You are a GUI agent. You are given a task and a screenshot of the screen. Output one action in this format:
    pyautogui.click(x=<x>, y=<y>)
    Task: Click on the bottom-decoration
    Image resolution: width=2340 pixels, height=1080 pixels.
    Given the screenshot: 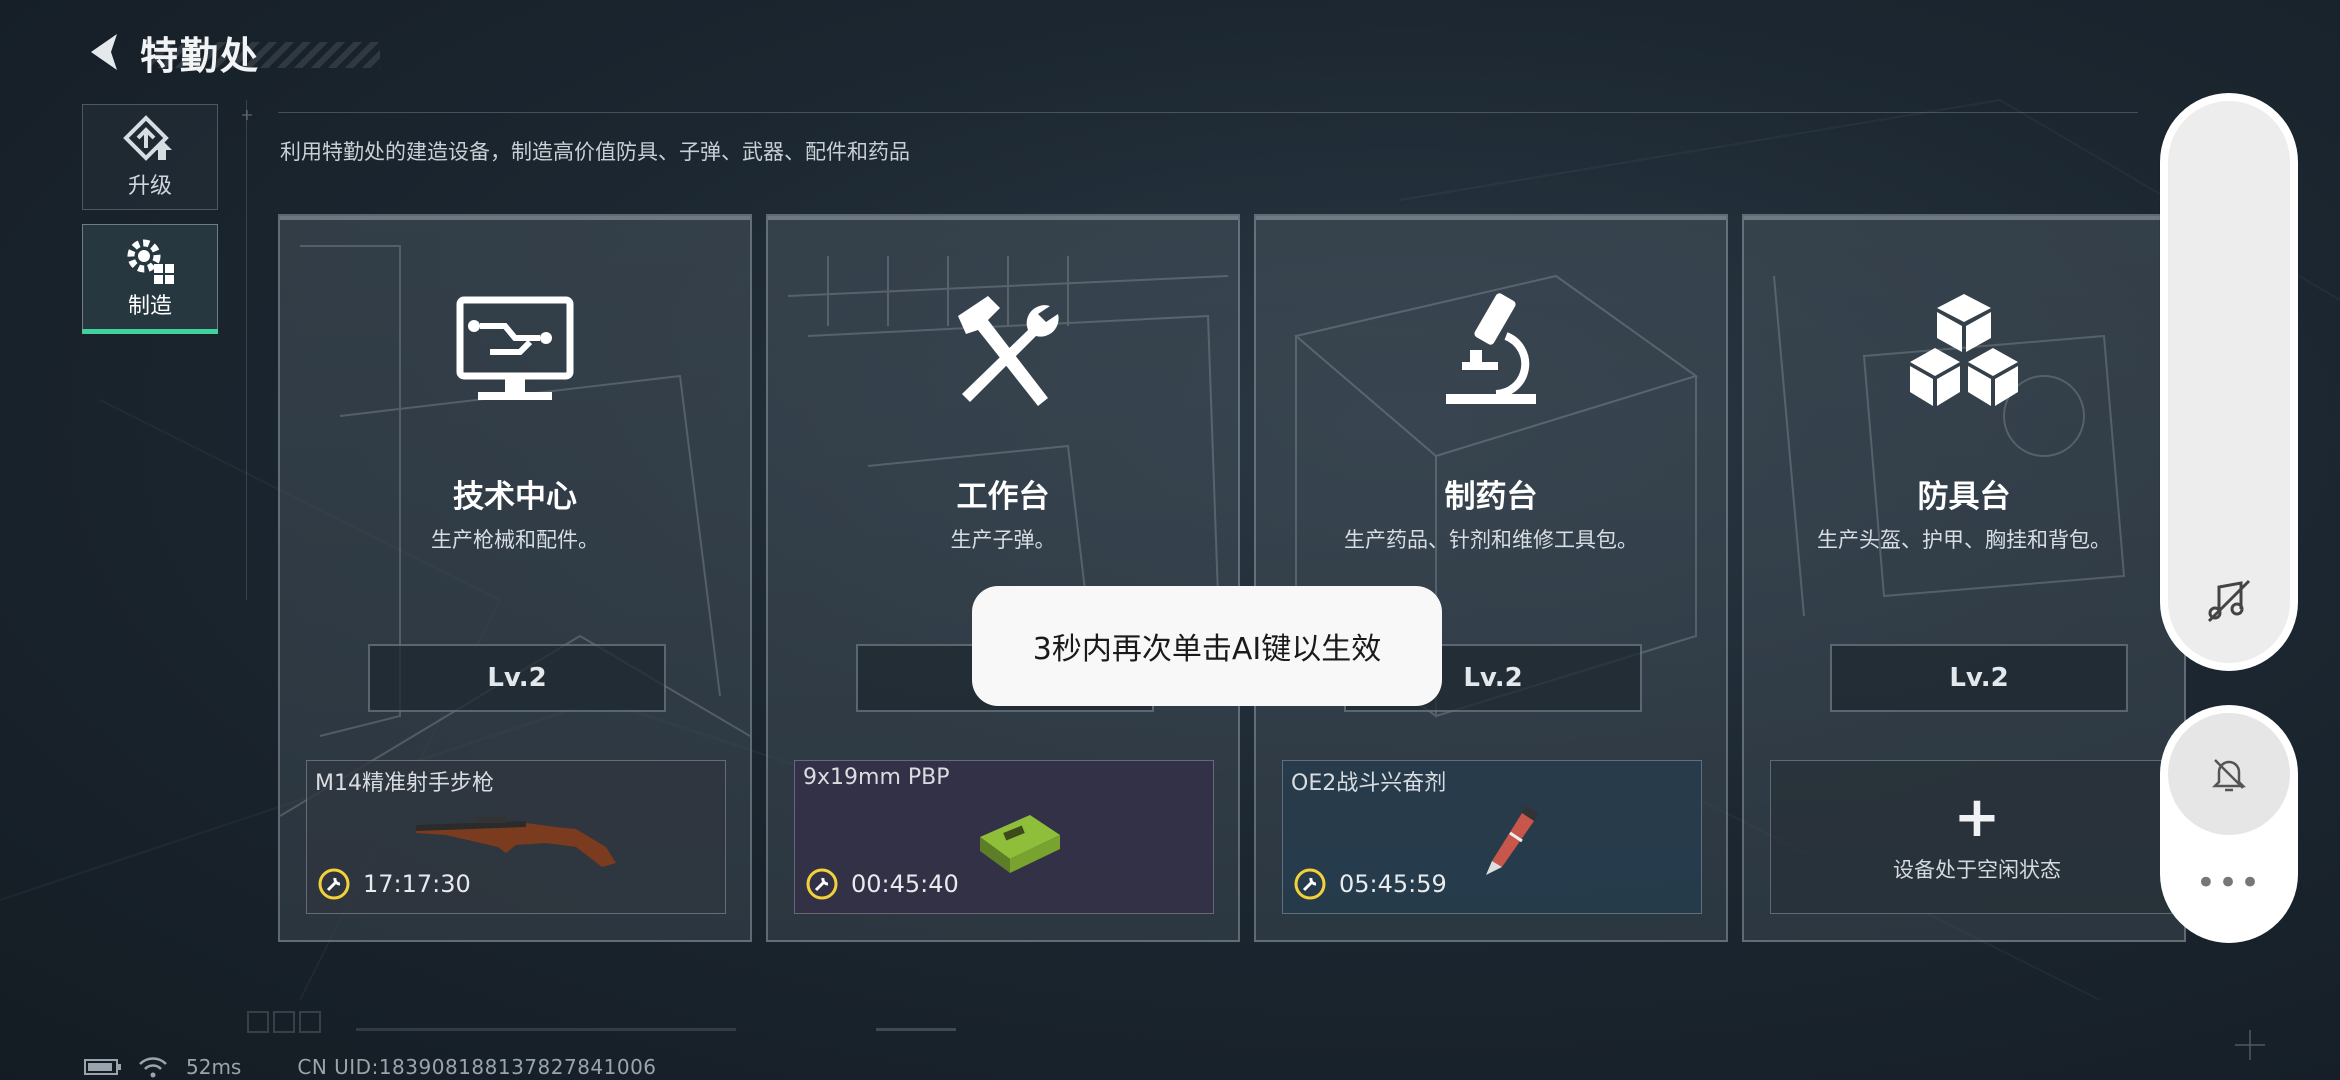 What is the action you would take?
    pyautogui.click(x=601, y=1022)
    